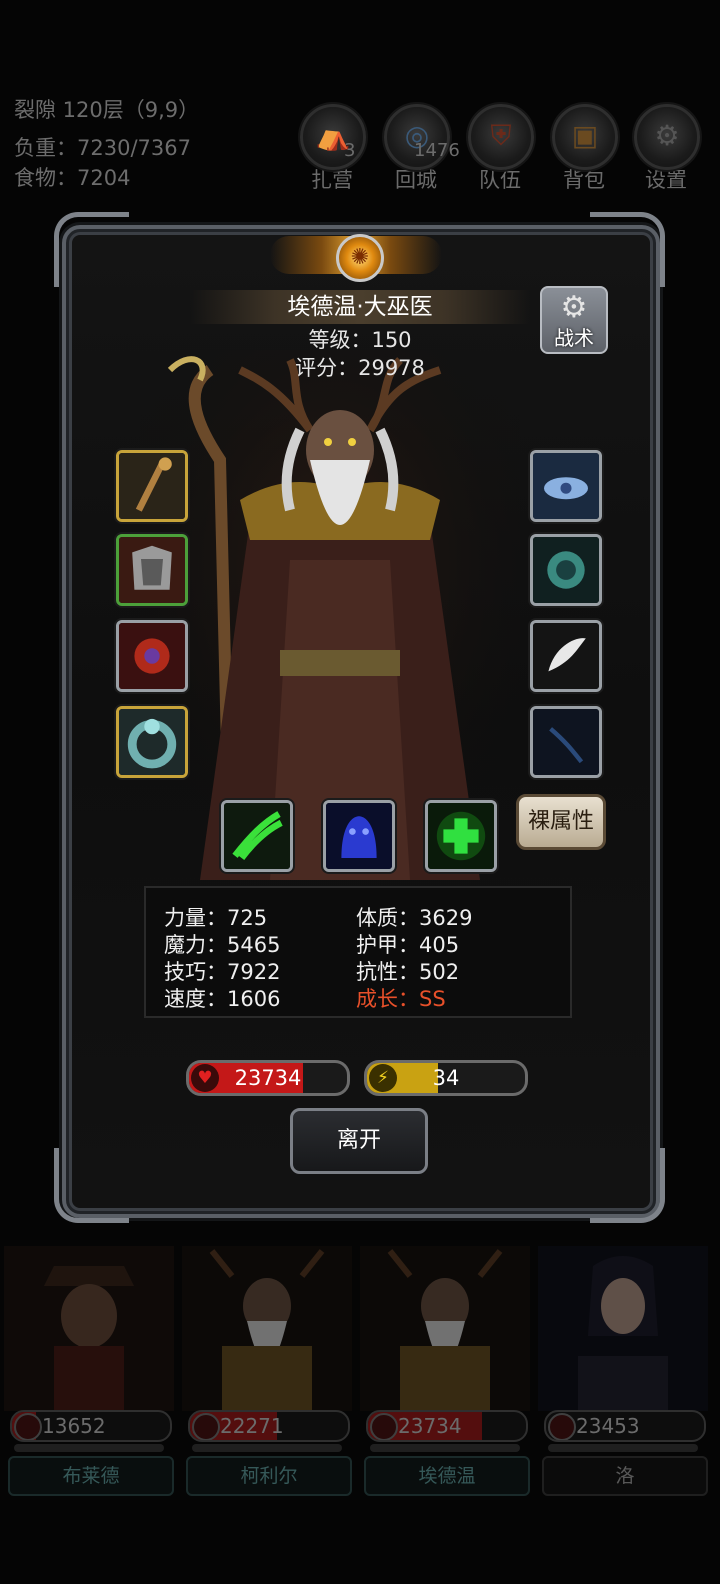 The image size is (720, 1584). What do you see at coordinates (437, 150) in the screenshot?
I see `return-city-badge: 1476` at bounding box center [437, 150].